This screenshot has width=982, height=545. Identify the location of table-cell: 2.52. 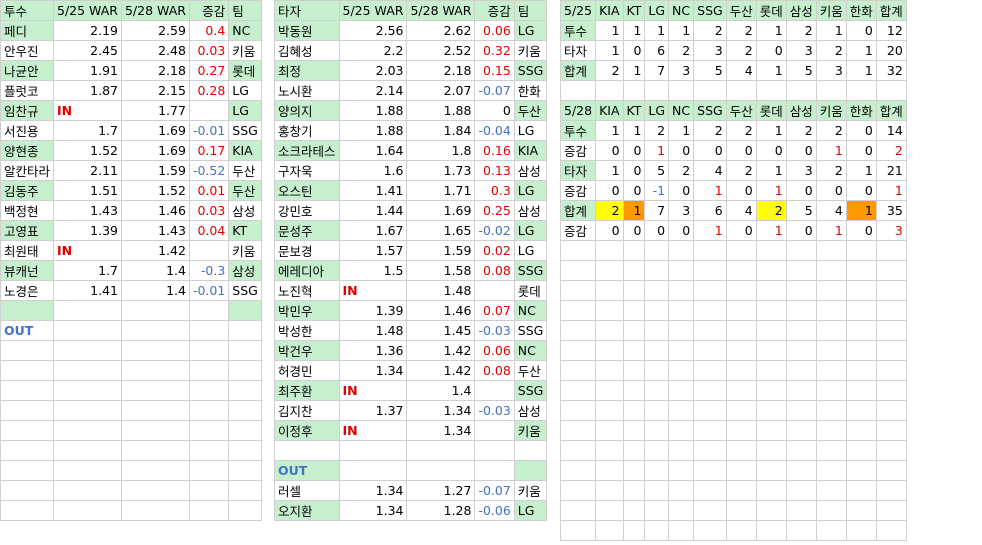
(441, 50).